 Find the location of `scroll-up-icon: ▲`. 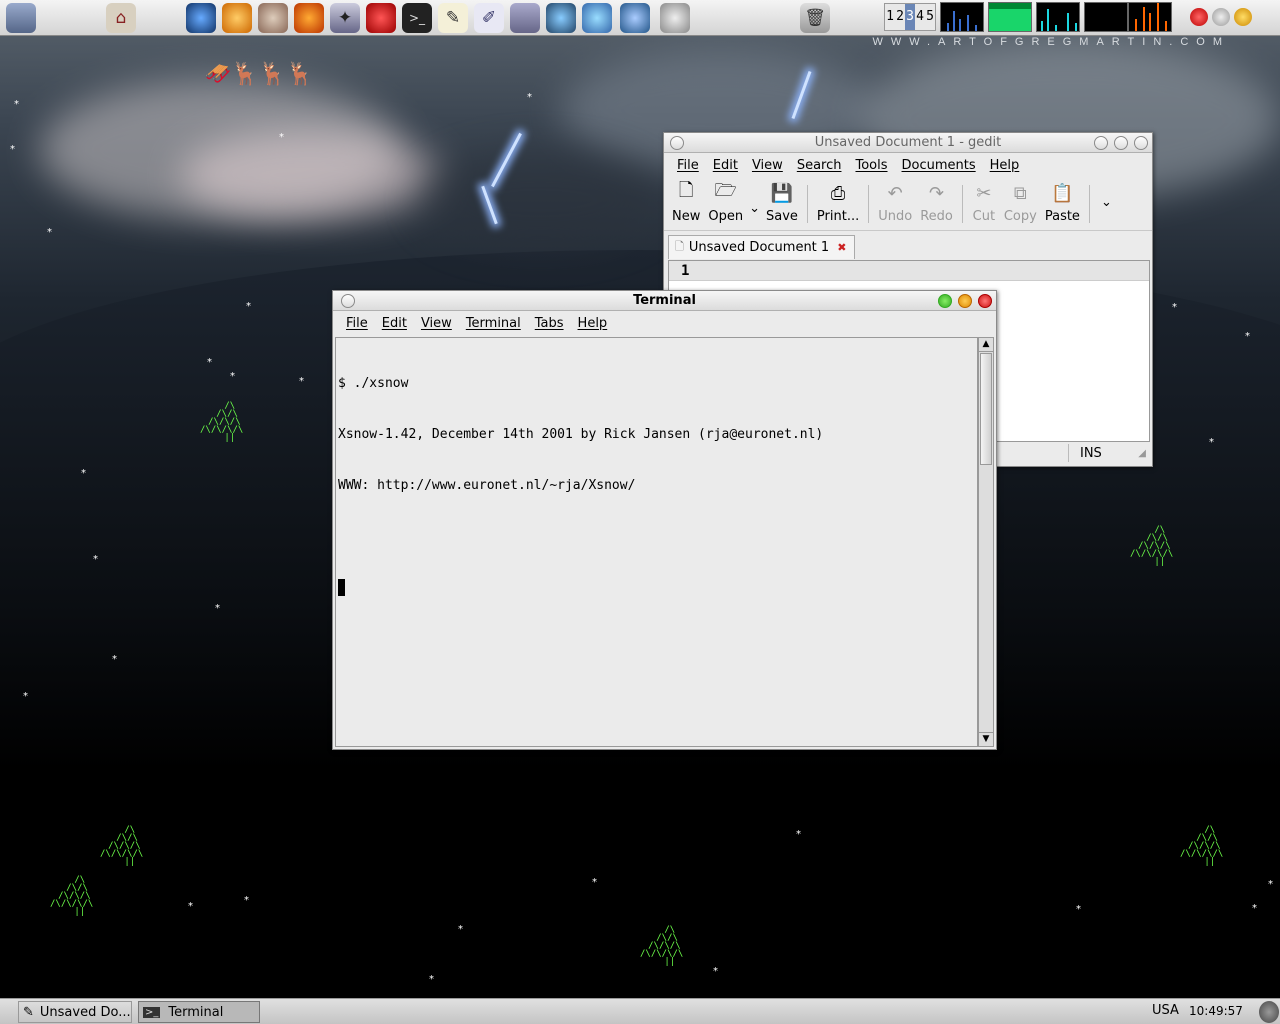

scroll-up-icon: ▲ is located at coordinates (986, 345).